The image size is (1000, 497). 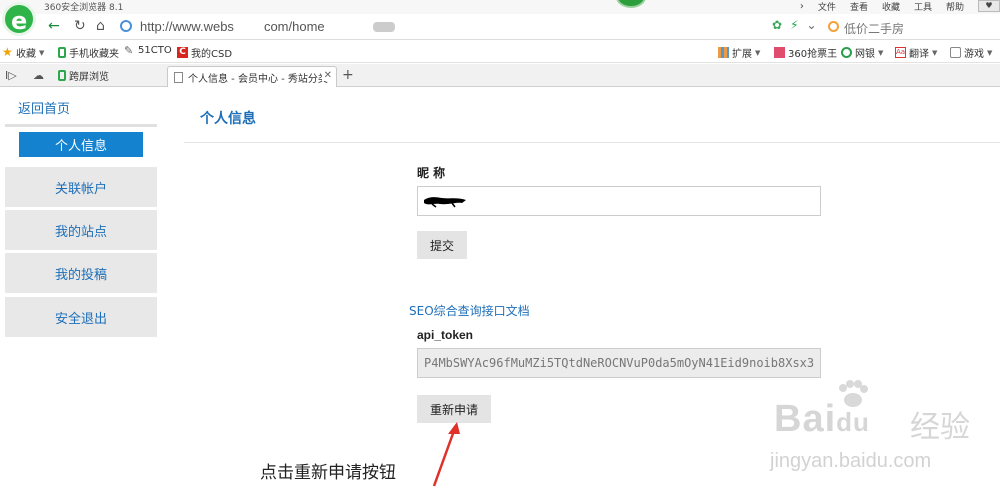 What do you see at coordinates (500, 7) in the screenshot?
I see `browser-title-bar: 360安全浏览器 8.1 › 文件 查看 收藏 工具 帮助 ♥` at bounding box center [500, 7].